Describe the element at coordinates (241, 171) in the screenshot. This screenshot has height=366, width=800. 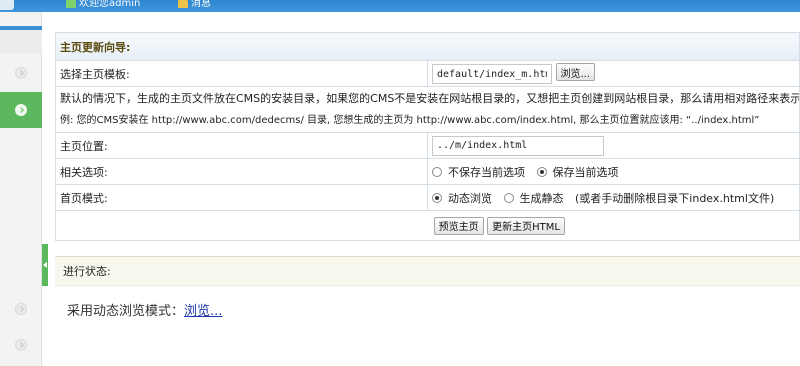
I see `options-label: 相关选项:` at that location.